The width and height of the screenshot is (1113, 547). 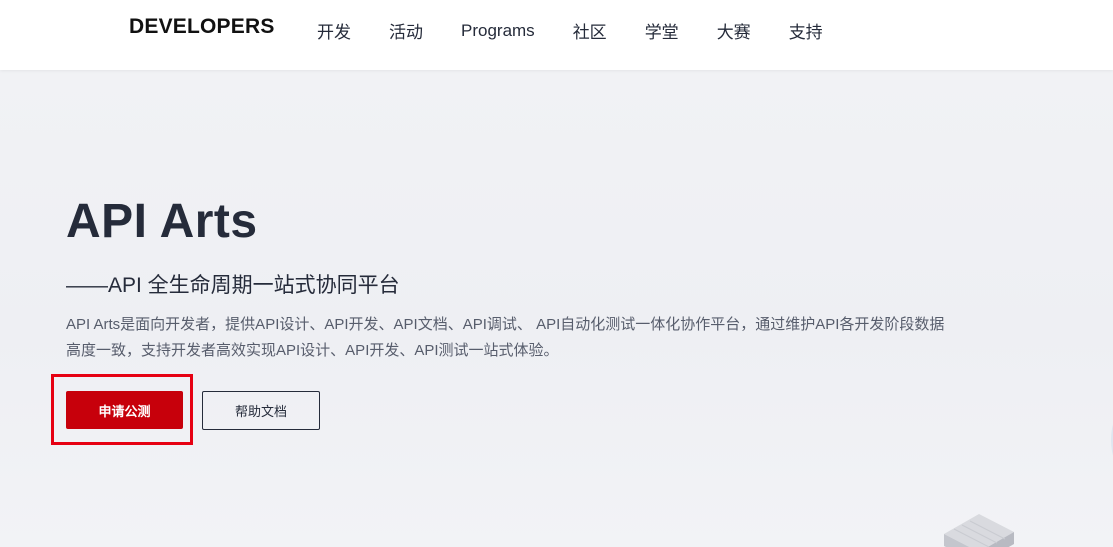 I want to click on main-nav: 开发 活动 Programs 社区 学堂 大赛 支持, so click(x=570, y=30).